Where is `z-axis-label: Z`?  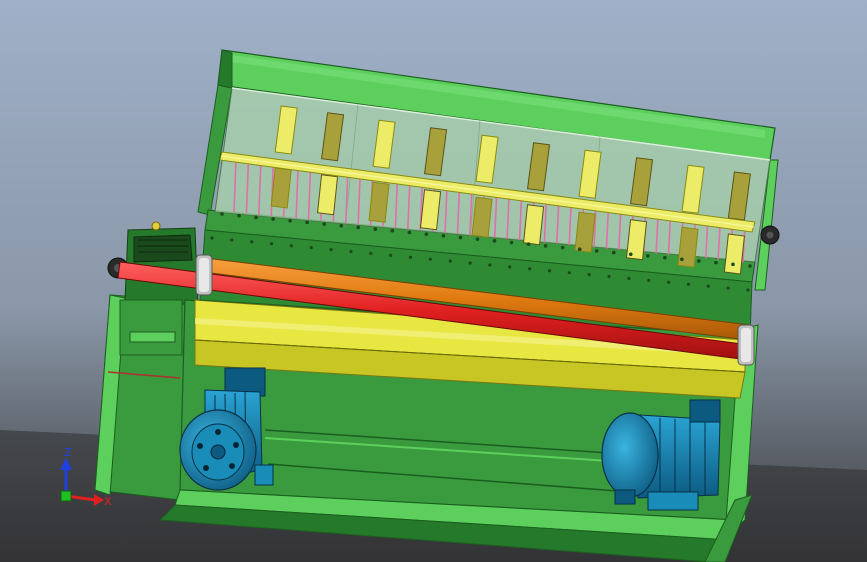
z-axis-label: Z is located at coordinates (68, 452).